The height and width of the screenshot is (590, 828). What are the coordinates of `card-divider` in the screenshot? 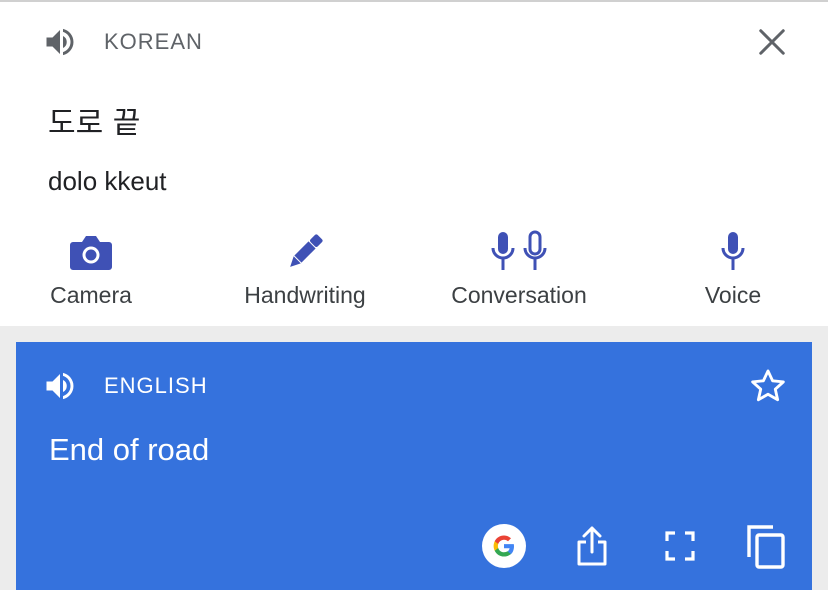 It's located at (414, 334).